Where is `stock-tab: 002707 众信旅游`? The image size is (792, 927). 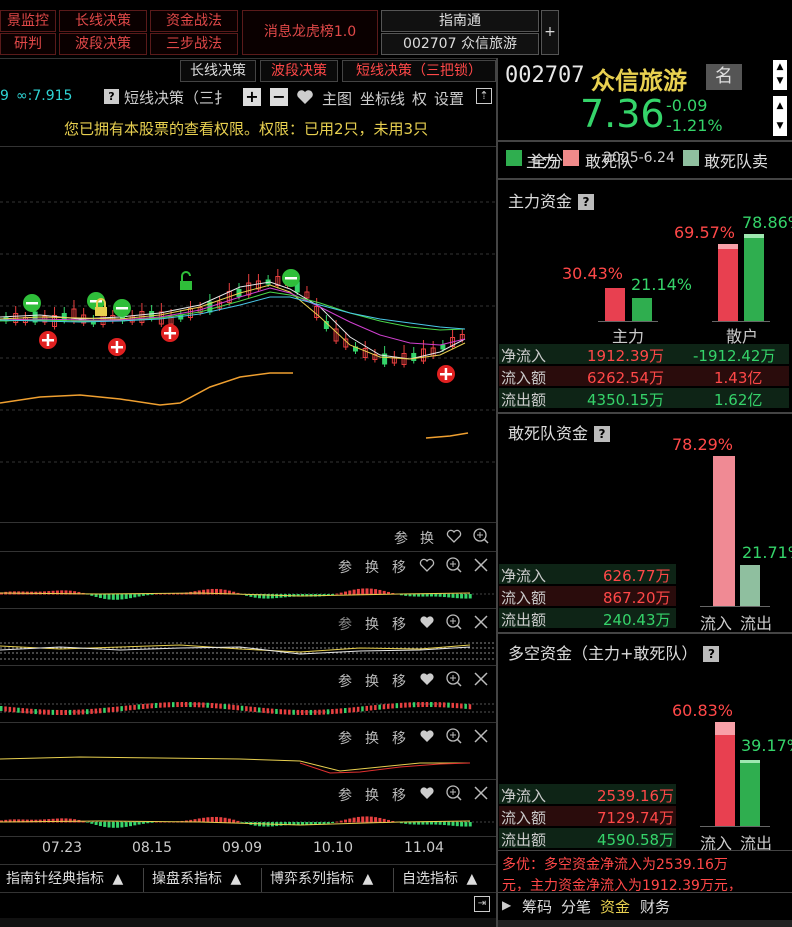
stock-tab: 002707 众信旅游 is located at coordinates (460, 44).